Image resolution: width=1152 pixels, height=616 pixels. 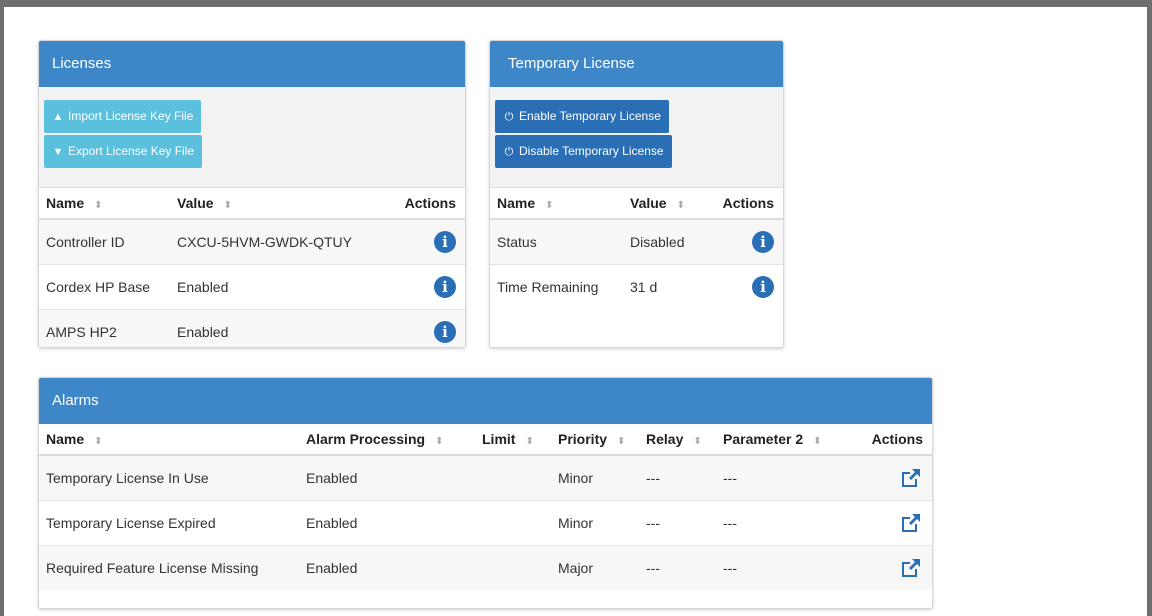 What do you see at coordinates (591, 151) in the screenshot?
I see `disable-temporary-label: Disable Temporary License` at bounding box center [591, 151].